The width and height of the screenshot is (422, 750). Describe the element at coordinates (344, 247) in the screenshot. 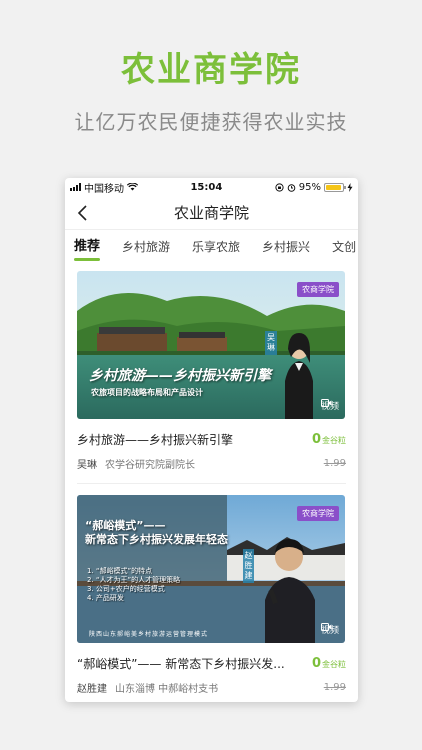

I see `tab-cultural-creative: 文创` at that location.